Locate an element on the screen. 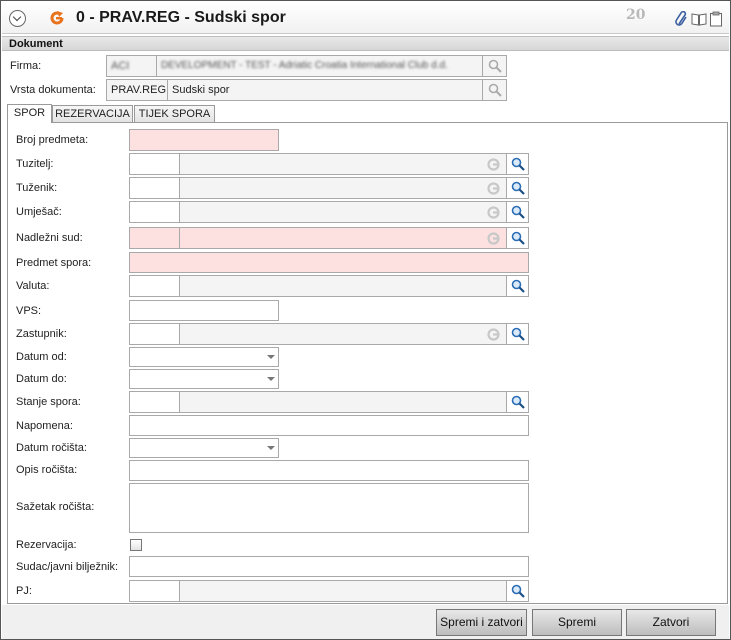  umjesac-code-input is located at coordinates (154, 212).